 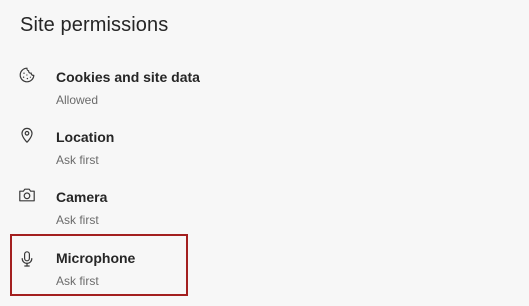 What do you see at coordinates (27, 195) in the screenshot?
I see `camera-icon` at bounding box center [27, 195].